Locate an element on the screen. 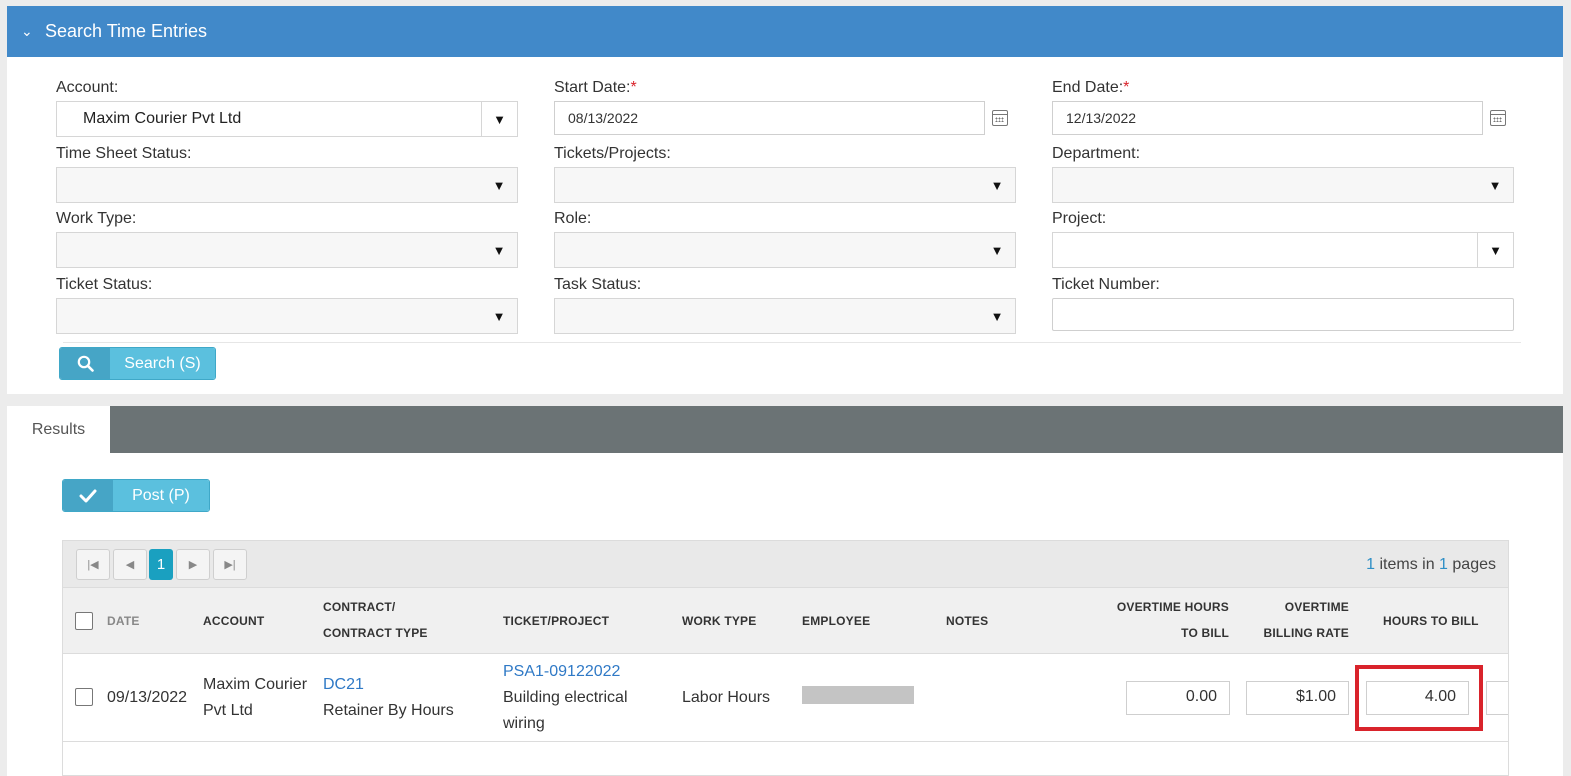  start-date-label: Start Date:* is located at coordinates (595, 88).